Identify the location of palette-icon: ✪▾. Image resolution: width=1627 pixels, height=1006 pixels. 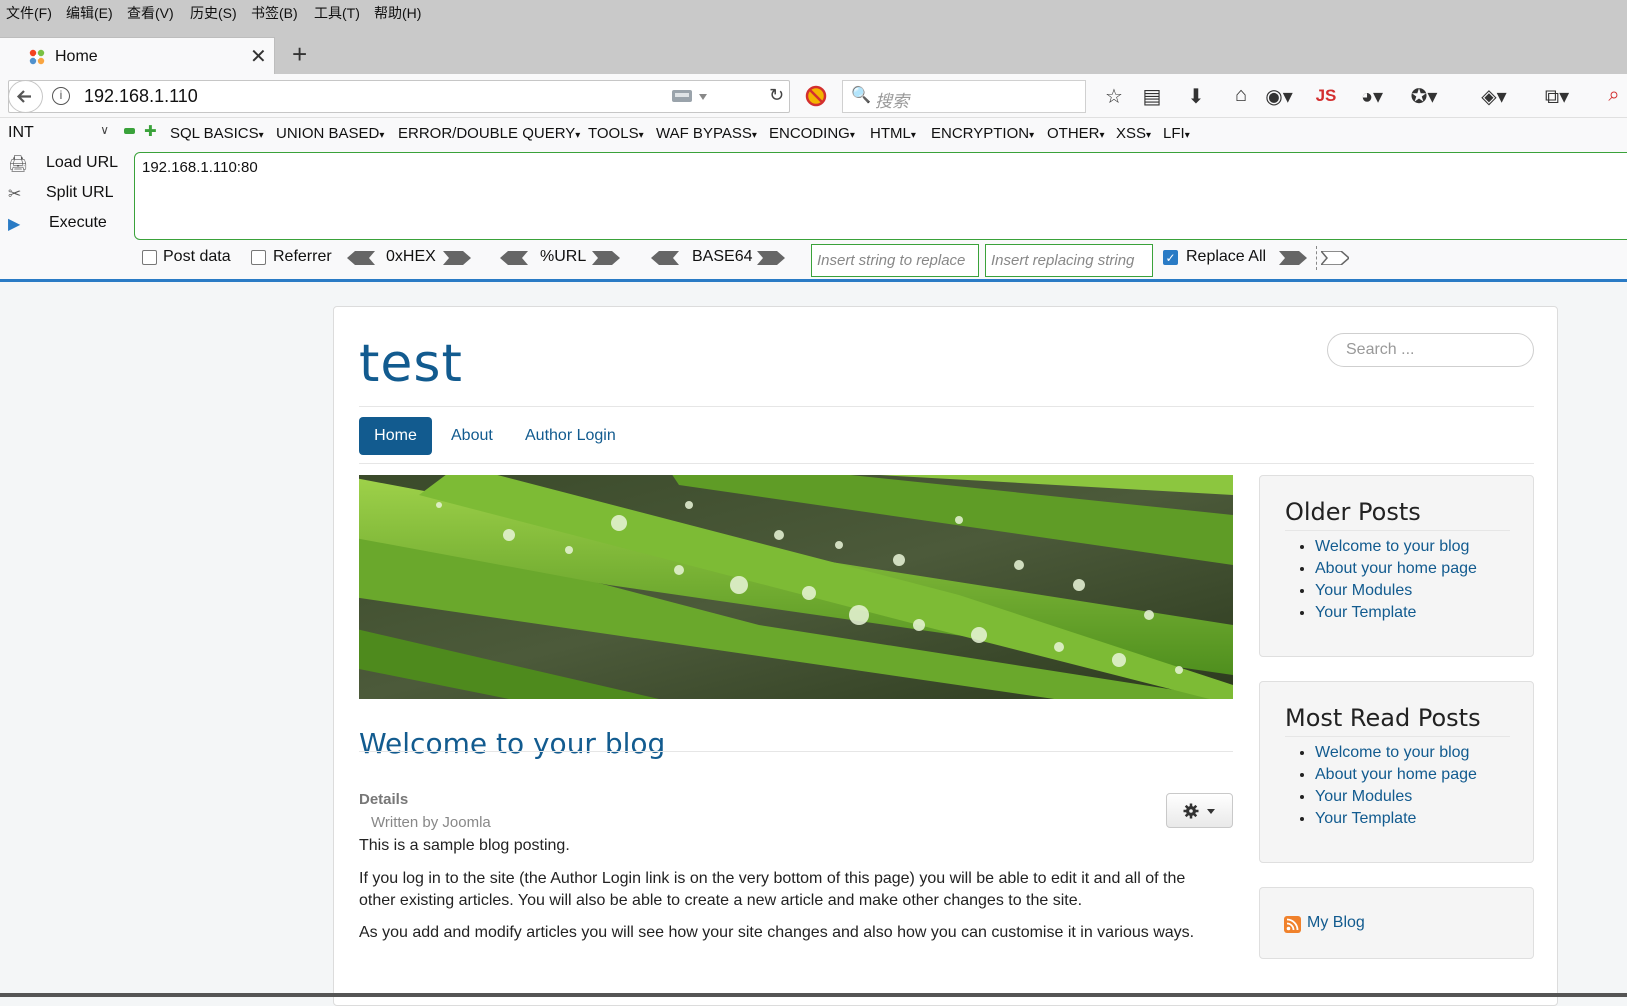
(1424, 96).